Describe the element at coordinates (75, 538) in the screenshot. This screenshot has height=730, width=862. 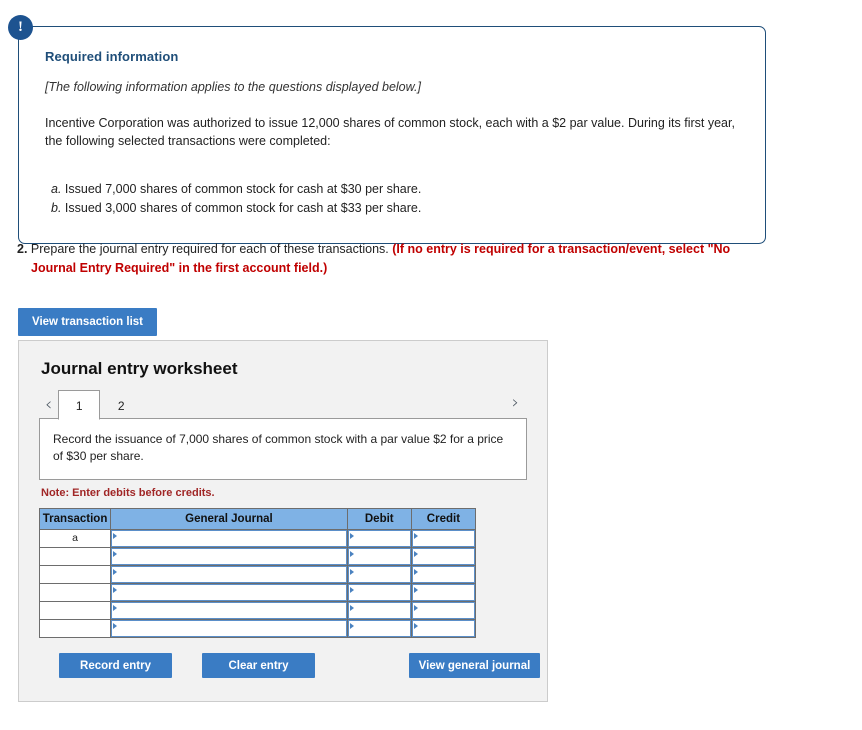
I see `transaction-cell: a` at that location.